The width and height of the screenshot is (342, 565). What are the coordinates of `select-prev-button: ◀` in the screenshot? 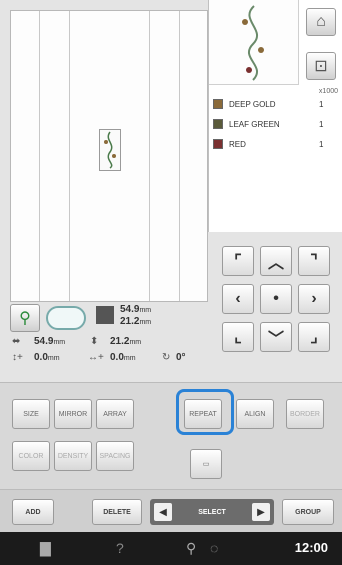 It's located at (163, 512).